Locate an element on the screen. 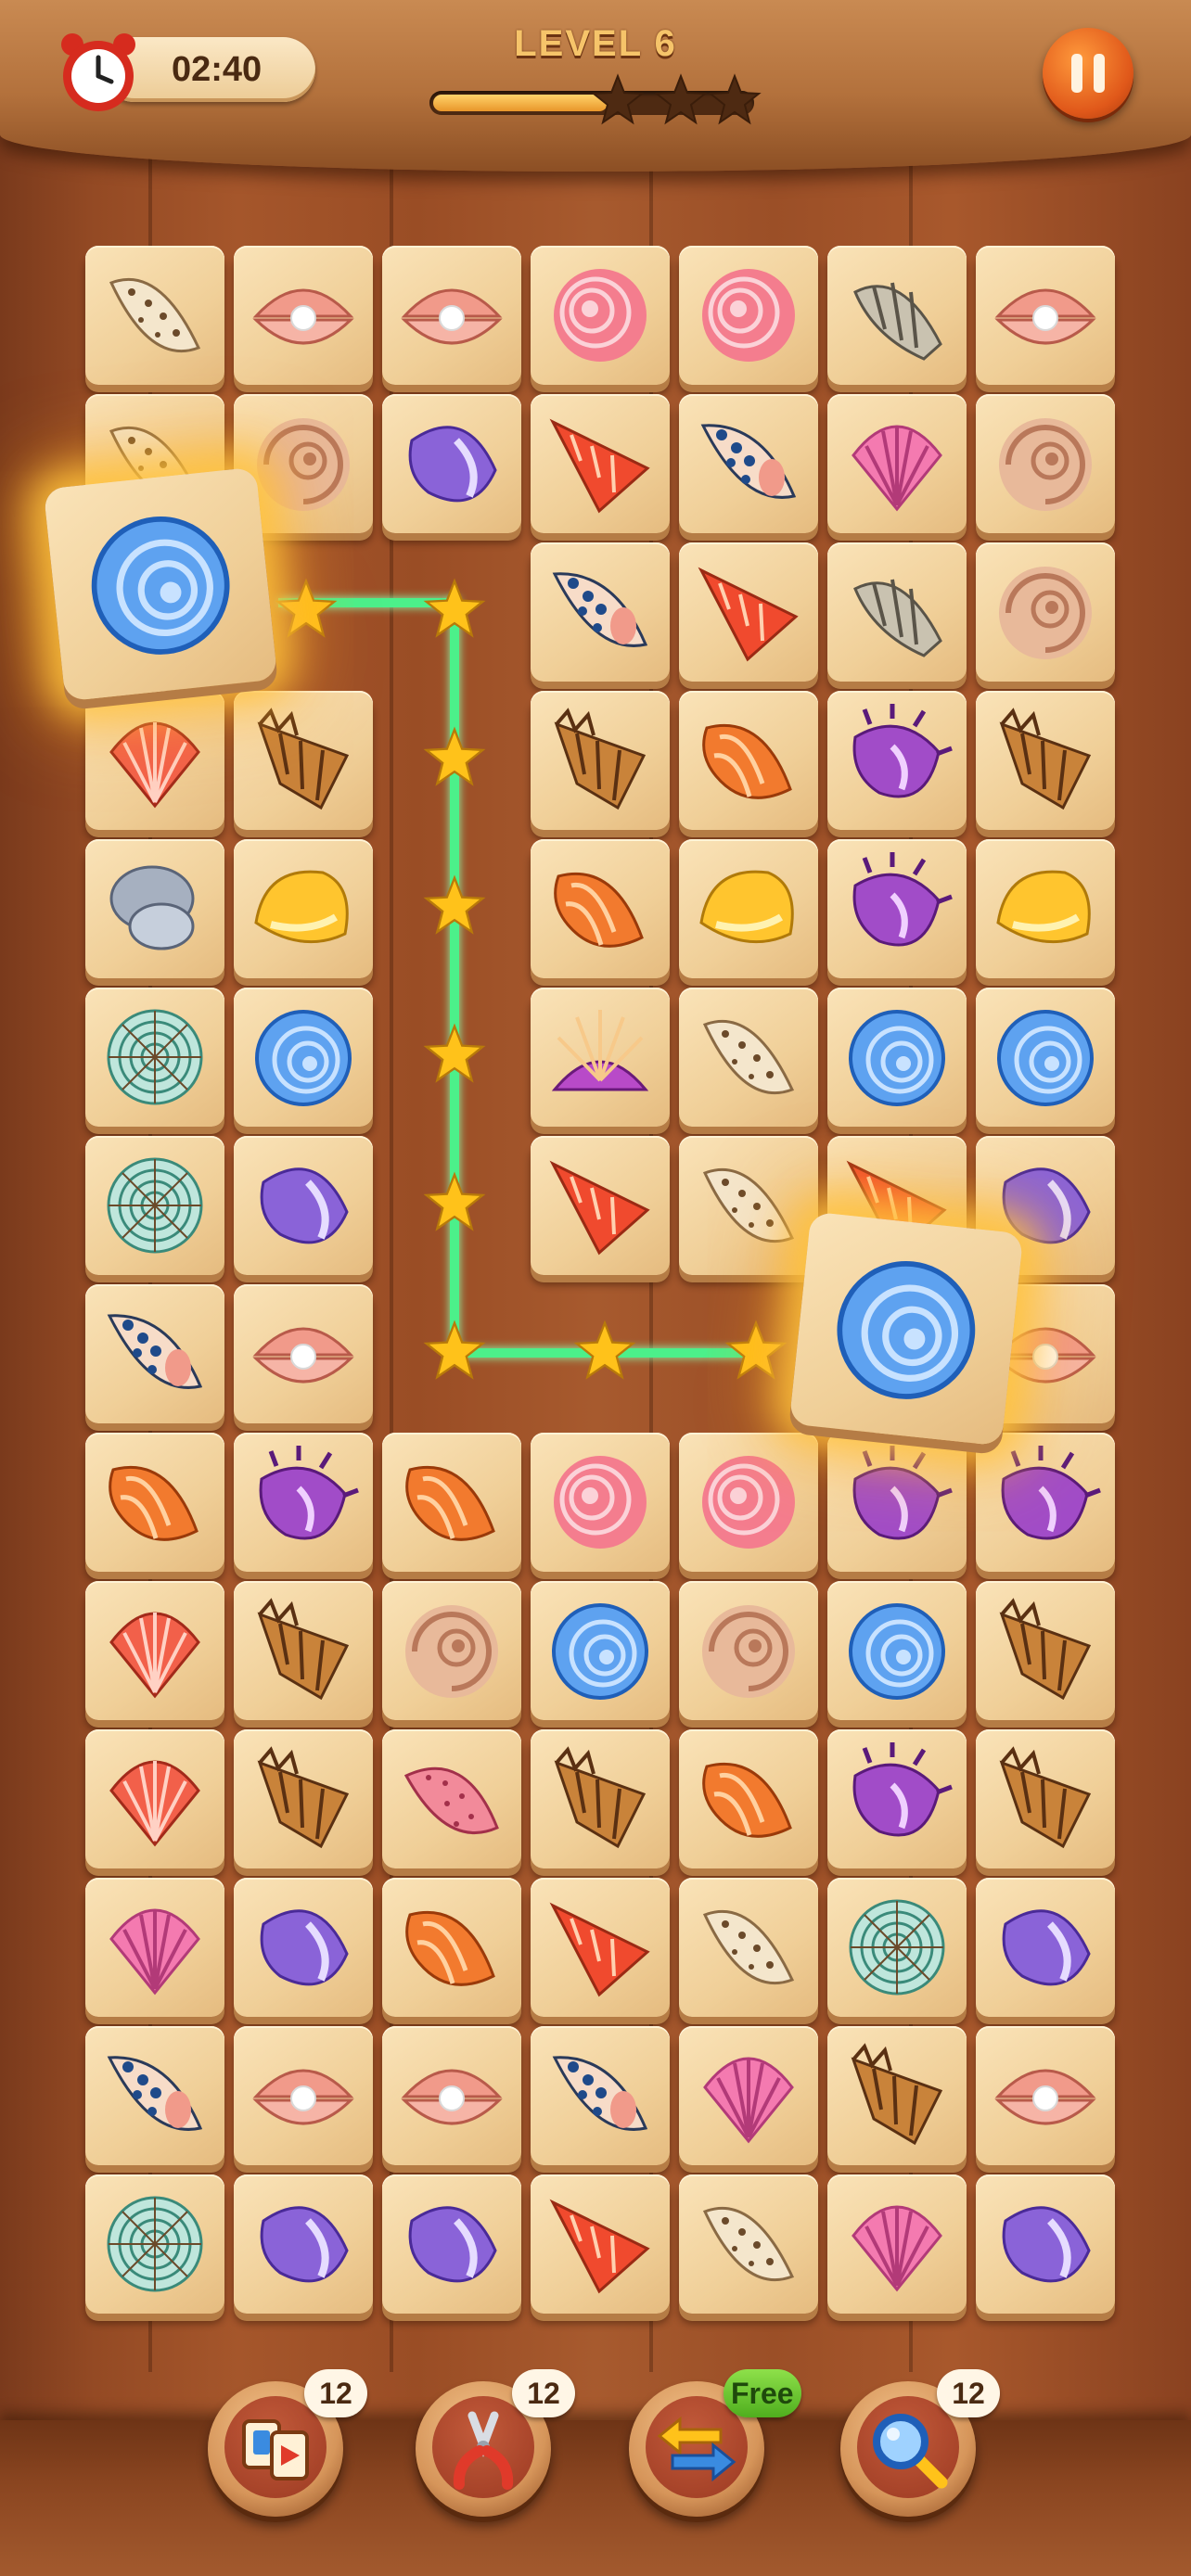  shuffle-count-badge: 12 is located at coordinates (335, 2393).